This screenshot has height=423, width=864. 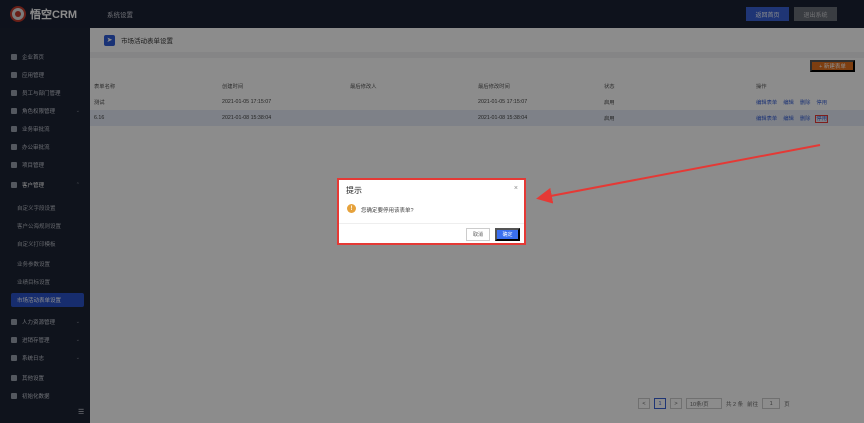 I want to click on warning-icon: !, so click(x=351, y=208).